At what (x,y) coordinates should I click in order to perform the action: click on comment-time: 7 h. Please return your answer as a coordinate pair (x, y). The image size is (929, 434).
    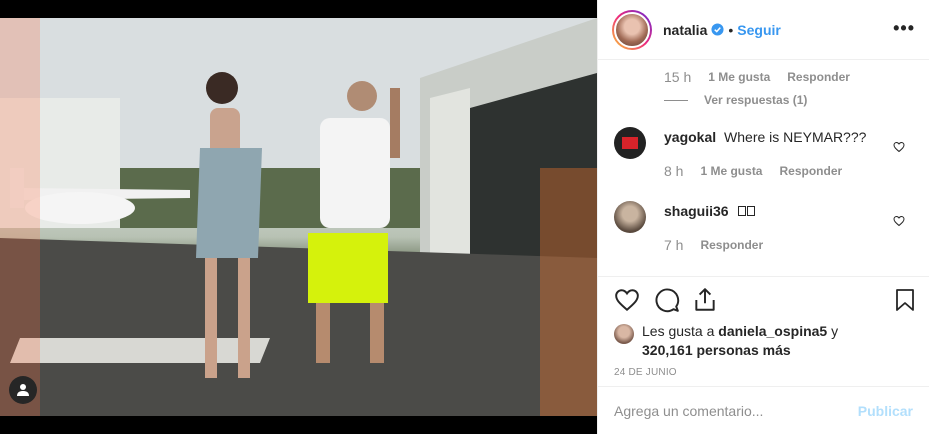
    Looking at the image, I should click on (674, 245).